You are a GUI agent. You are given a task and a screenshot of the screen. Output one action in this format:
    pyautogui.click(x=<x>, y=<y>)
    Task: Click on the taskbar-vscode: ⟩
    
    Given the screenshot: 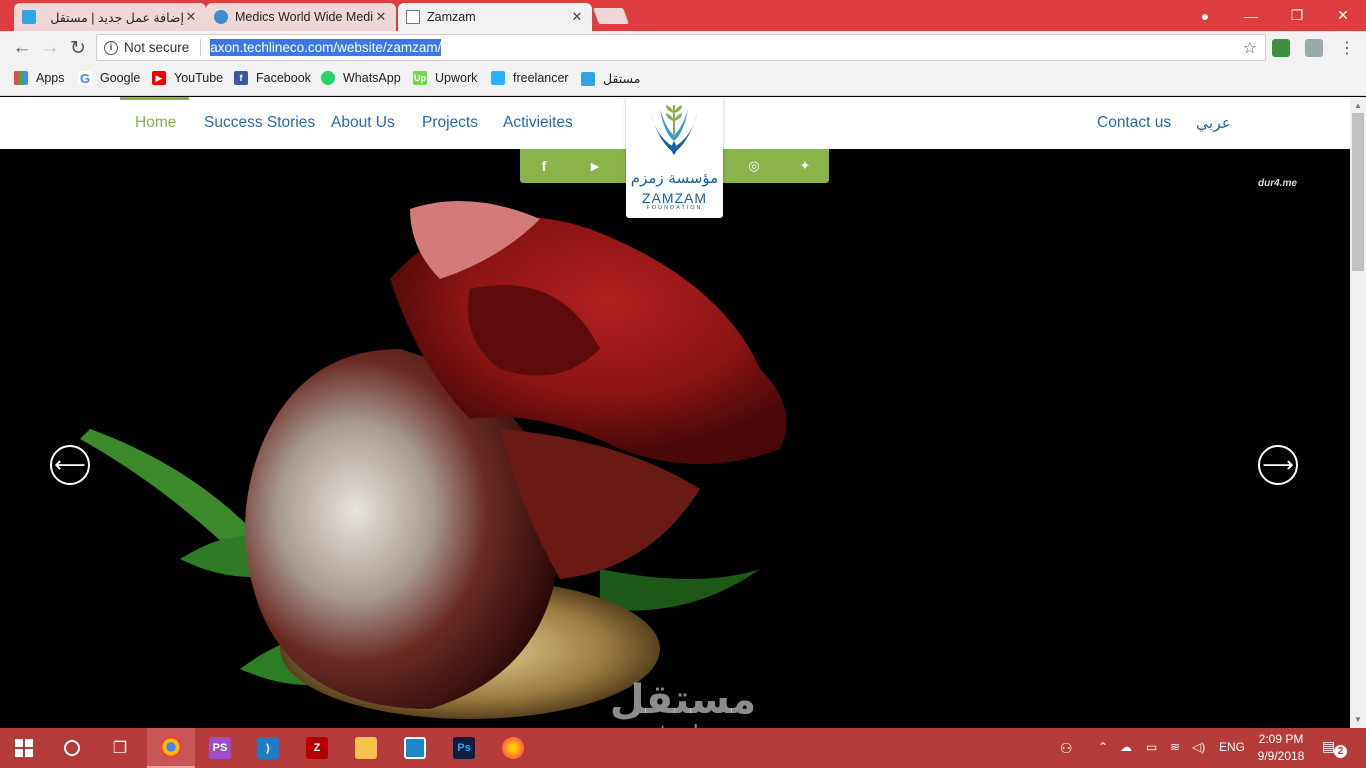 What is the action you would take?
    pyautogui.click(x=268, y=748)
    